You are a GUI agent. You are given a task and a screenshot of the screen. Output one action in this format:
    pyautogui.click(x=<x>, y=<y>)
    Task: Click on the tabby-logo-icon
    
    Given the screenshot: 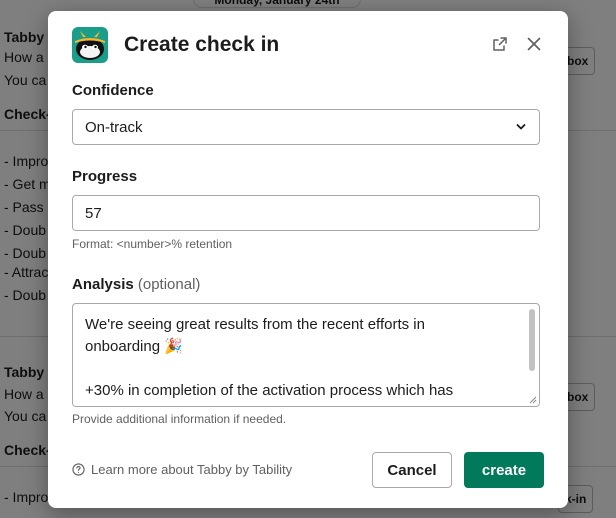 What is the action you would take?
    pyautogui.click(x=90, y=45)
    